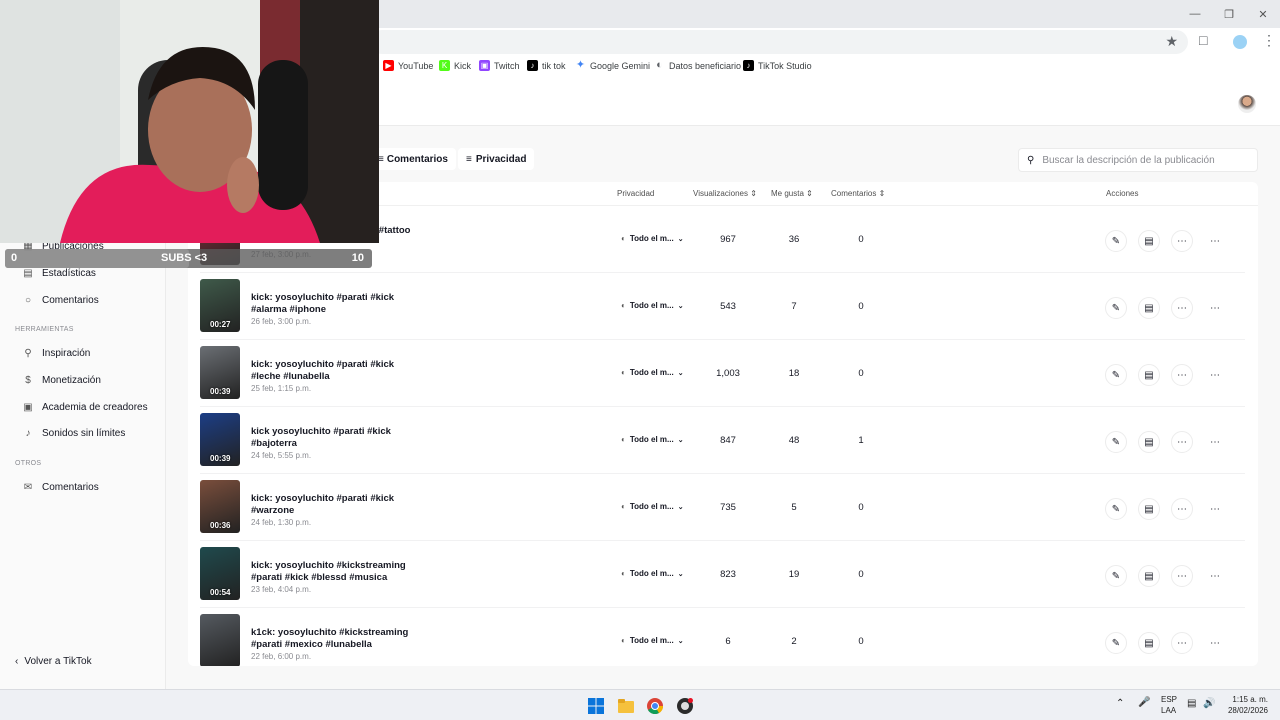  I want to click on chevron-down-icon: ⌄, so click(680, 306).